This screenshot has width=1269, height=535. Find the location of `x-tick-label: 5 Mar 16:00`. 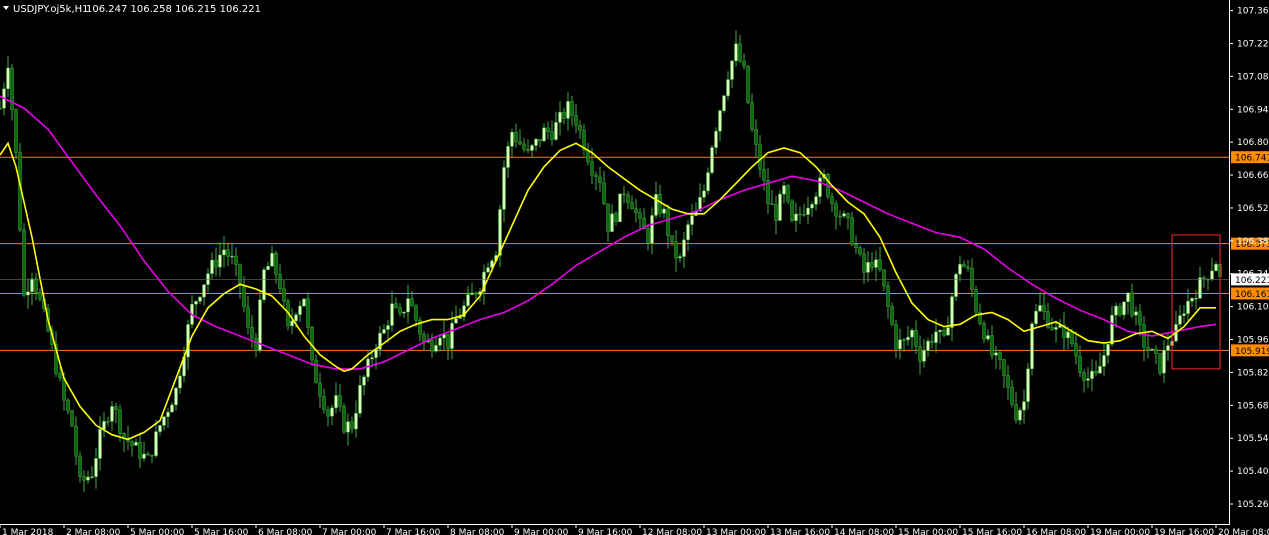

x-tick-label: 5 Mar 16:00 is located at coordinates (221, 531).